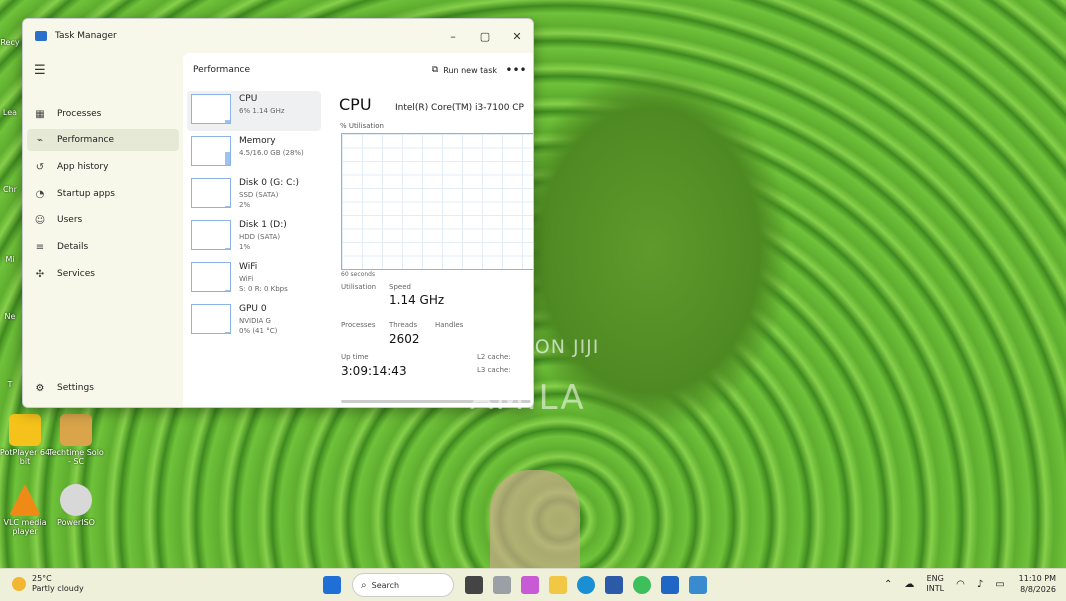  I want to click on device-usage: 0% (41 °C), so click(258, 331).